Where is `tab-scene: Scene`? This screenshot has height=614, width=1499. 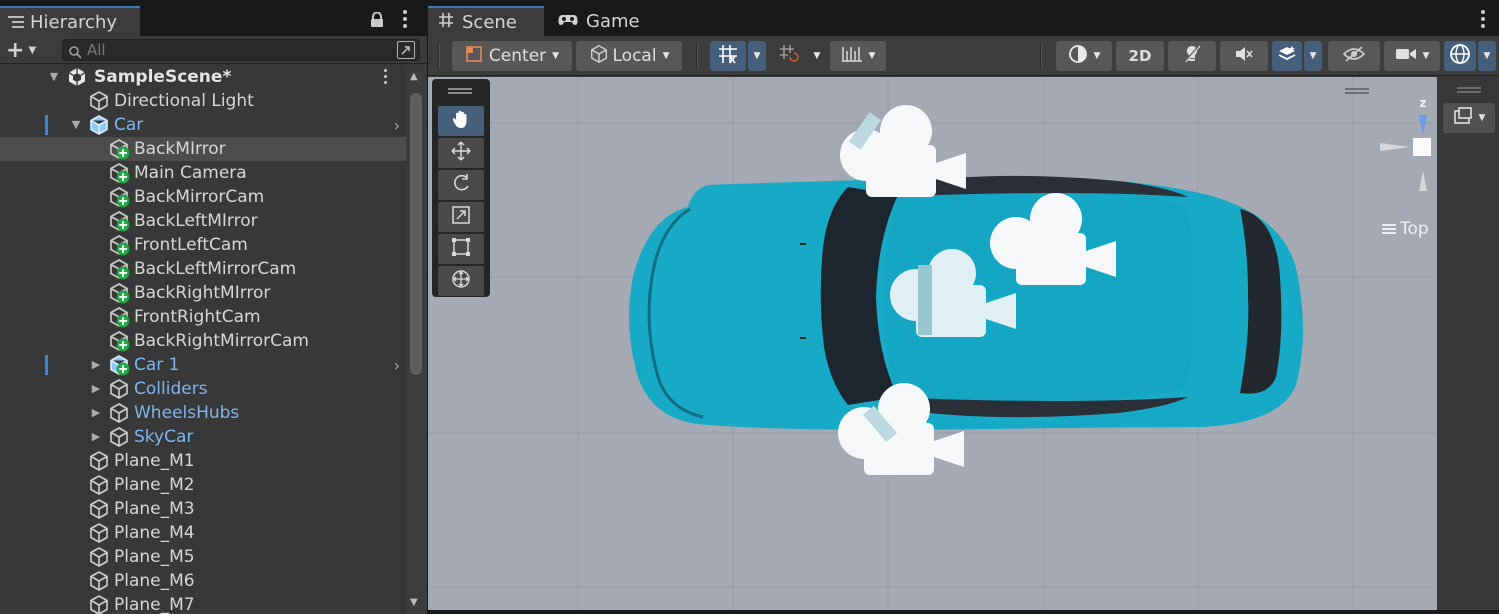
tab-scene: Scene is located at coordinates (486, 21).